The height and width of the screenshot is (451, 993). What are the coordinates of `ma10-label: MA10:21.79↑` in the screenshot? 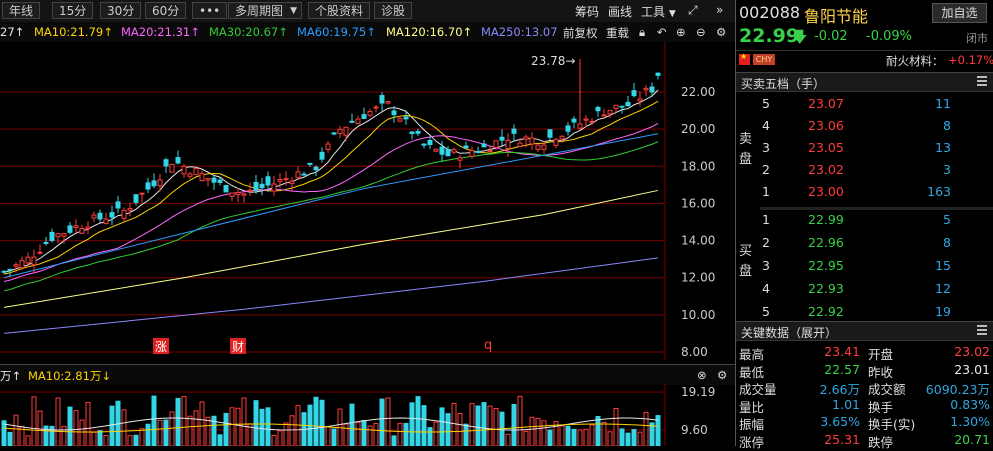 It's located at (73, 32).